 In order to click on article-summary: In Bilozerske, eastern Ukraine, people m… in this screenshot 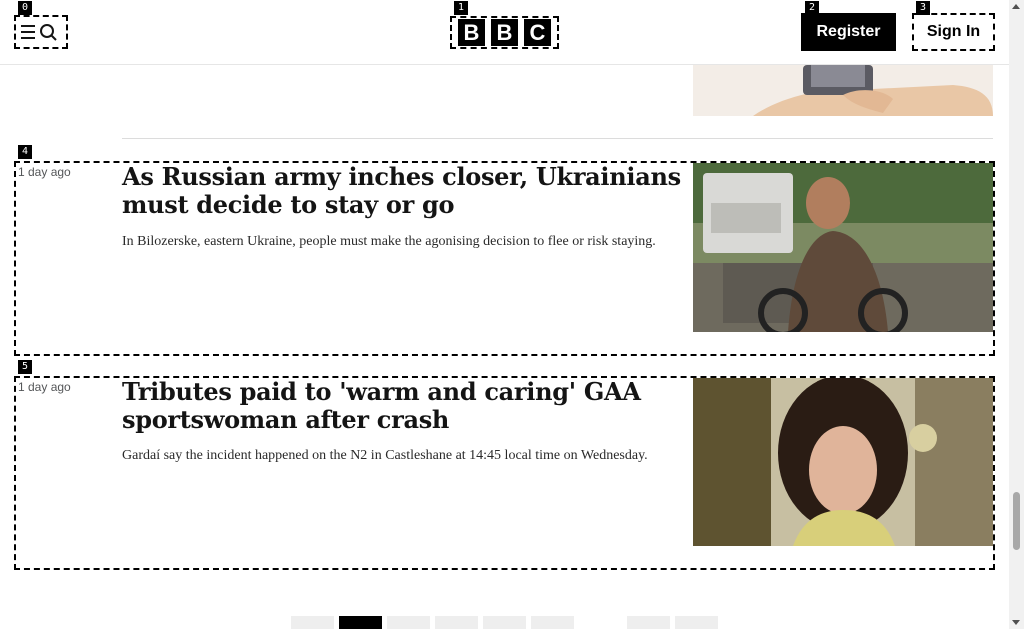, I will do `click(389, 241)`.